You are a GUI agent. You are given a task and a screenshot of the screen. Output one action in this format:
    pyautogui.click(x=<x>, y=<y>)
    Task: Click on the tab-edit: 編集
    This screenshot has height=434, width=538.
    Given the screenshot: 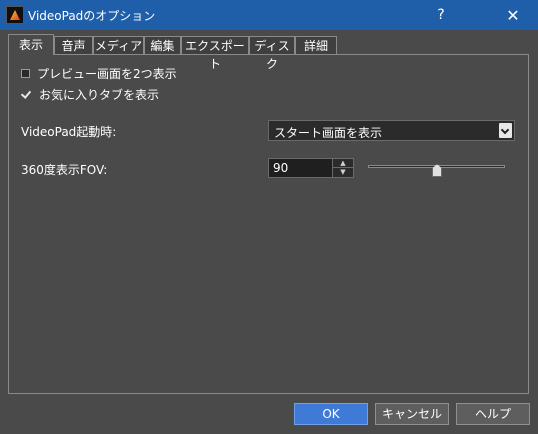 What is the action you would take?
    pyautogui.click(x=162, y=45)
    